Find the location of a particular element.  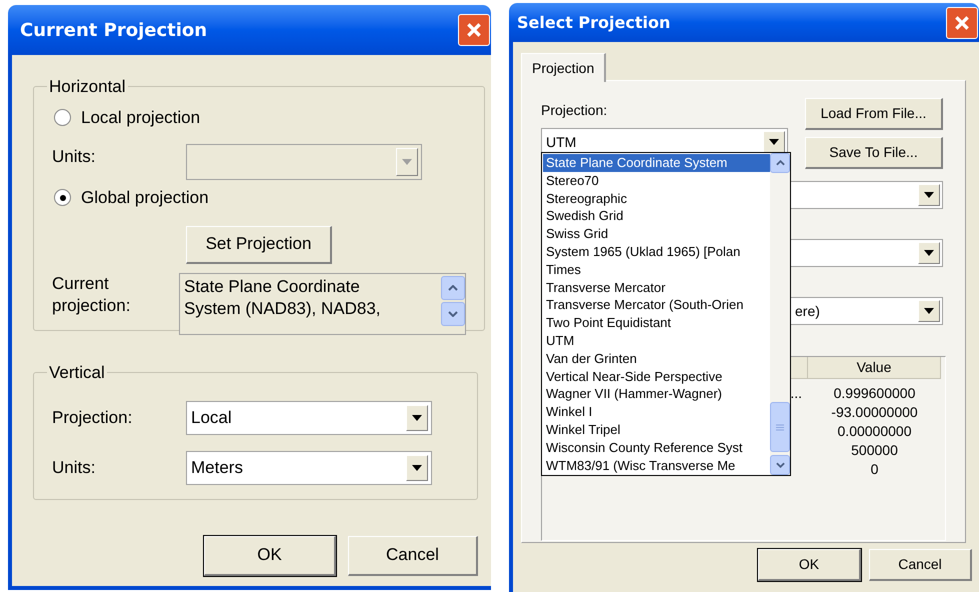

window-title: Current Projection is located at coordinates (114, 30).